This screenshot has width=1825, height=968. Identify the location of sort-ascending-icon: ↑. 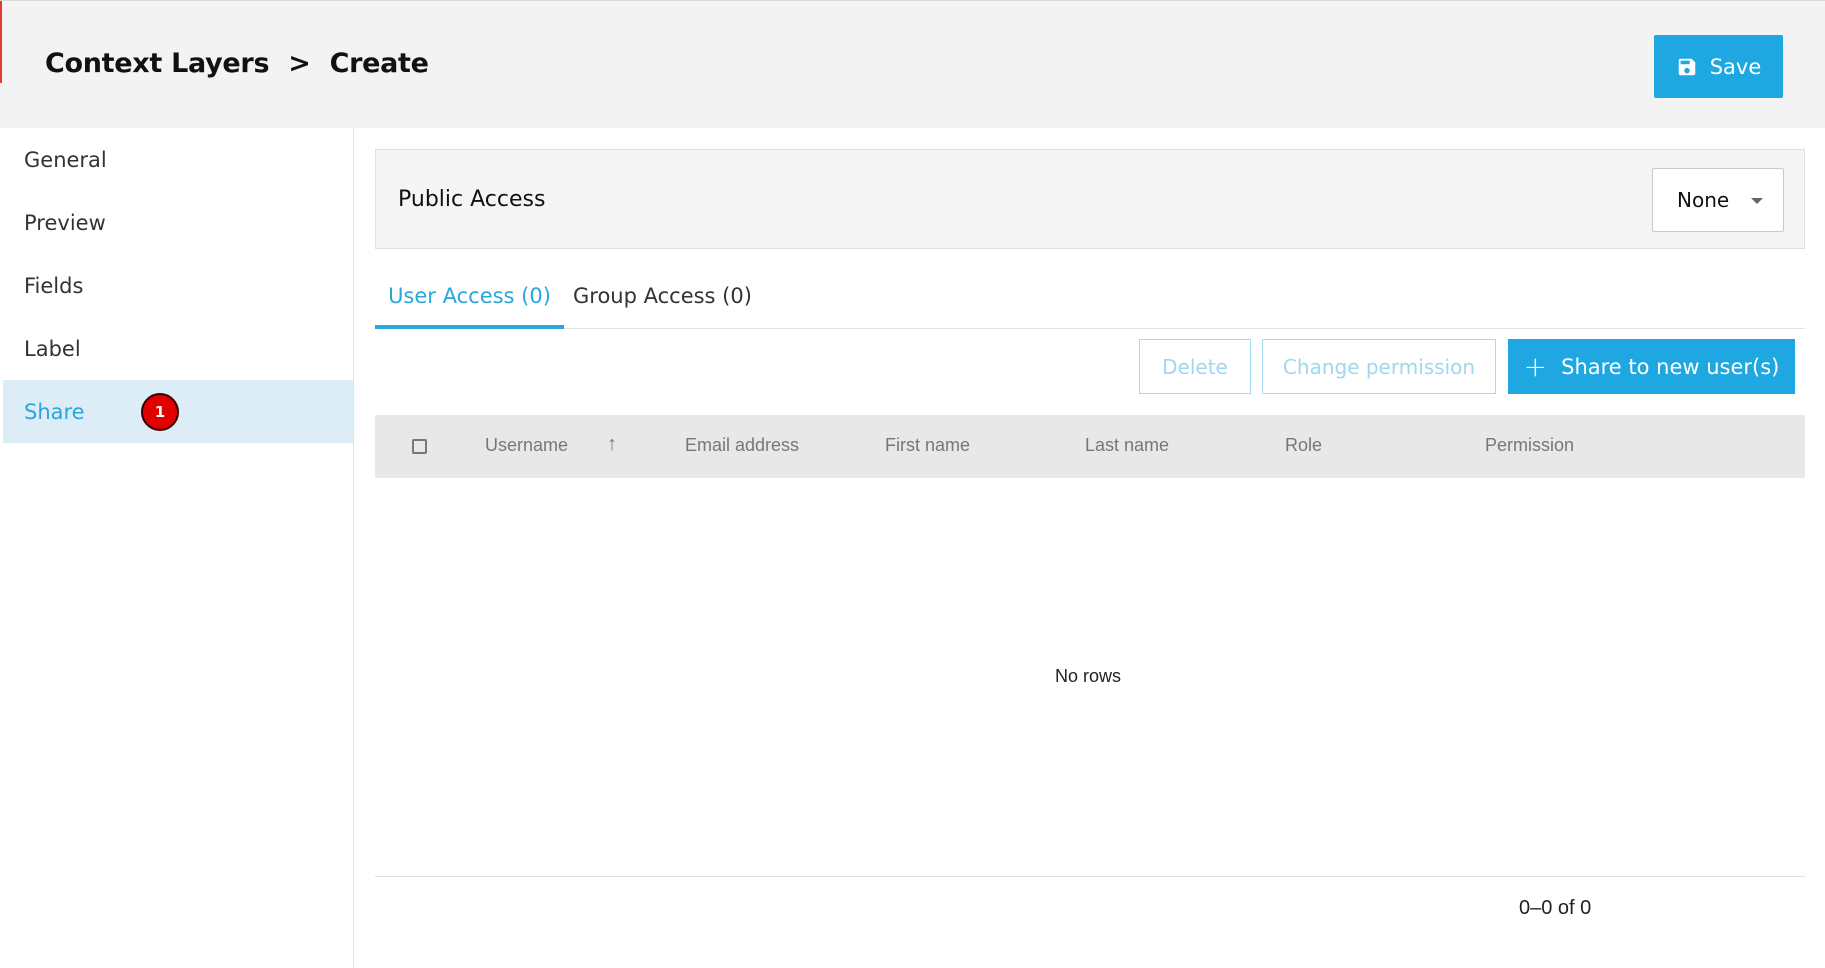
(612, 444).